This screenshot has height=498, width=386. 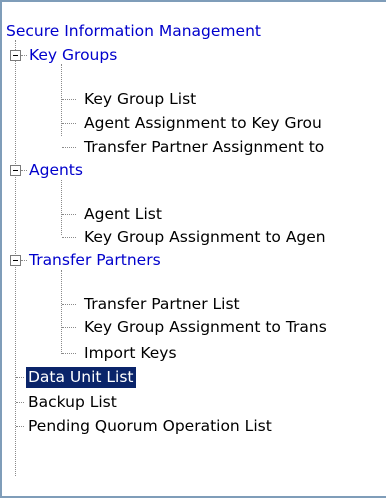 I want to click on tree-item-label: Key Group Assignment to Agen, so click(x=205, y=237).